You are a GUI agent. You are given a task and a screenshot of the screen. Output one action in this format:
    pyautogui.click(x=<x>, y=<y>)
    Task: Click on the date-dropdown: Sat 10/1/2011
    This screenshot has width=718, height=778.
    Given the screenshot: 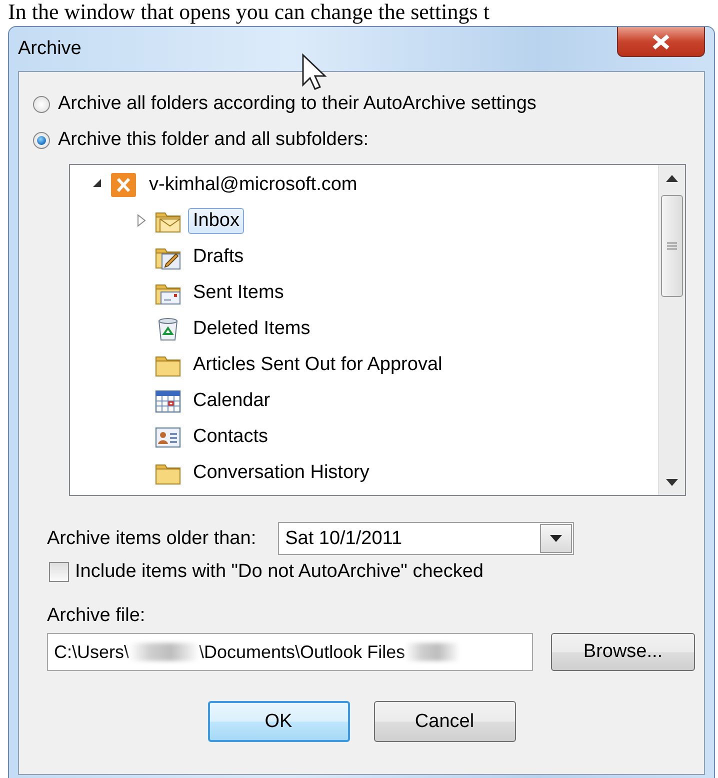 What is the action you would take?
    pyautogui.click(x=426, y=538)
    